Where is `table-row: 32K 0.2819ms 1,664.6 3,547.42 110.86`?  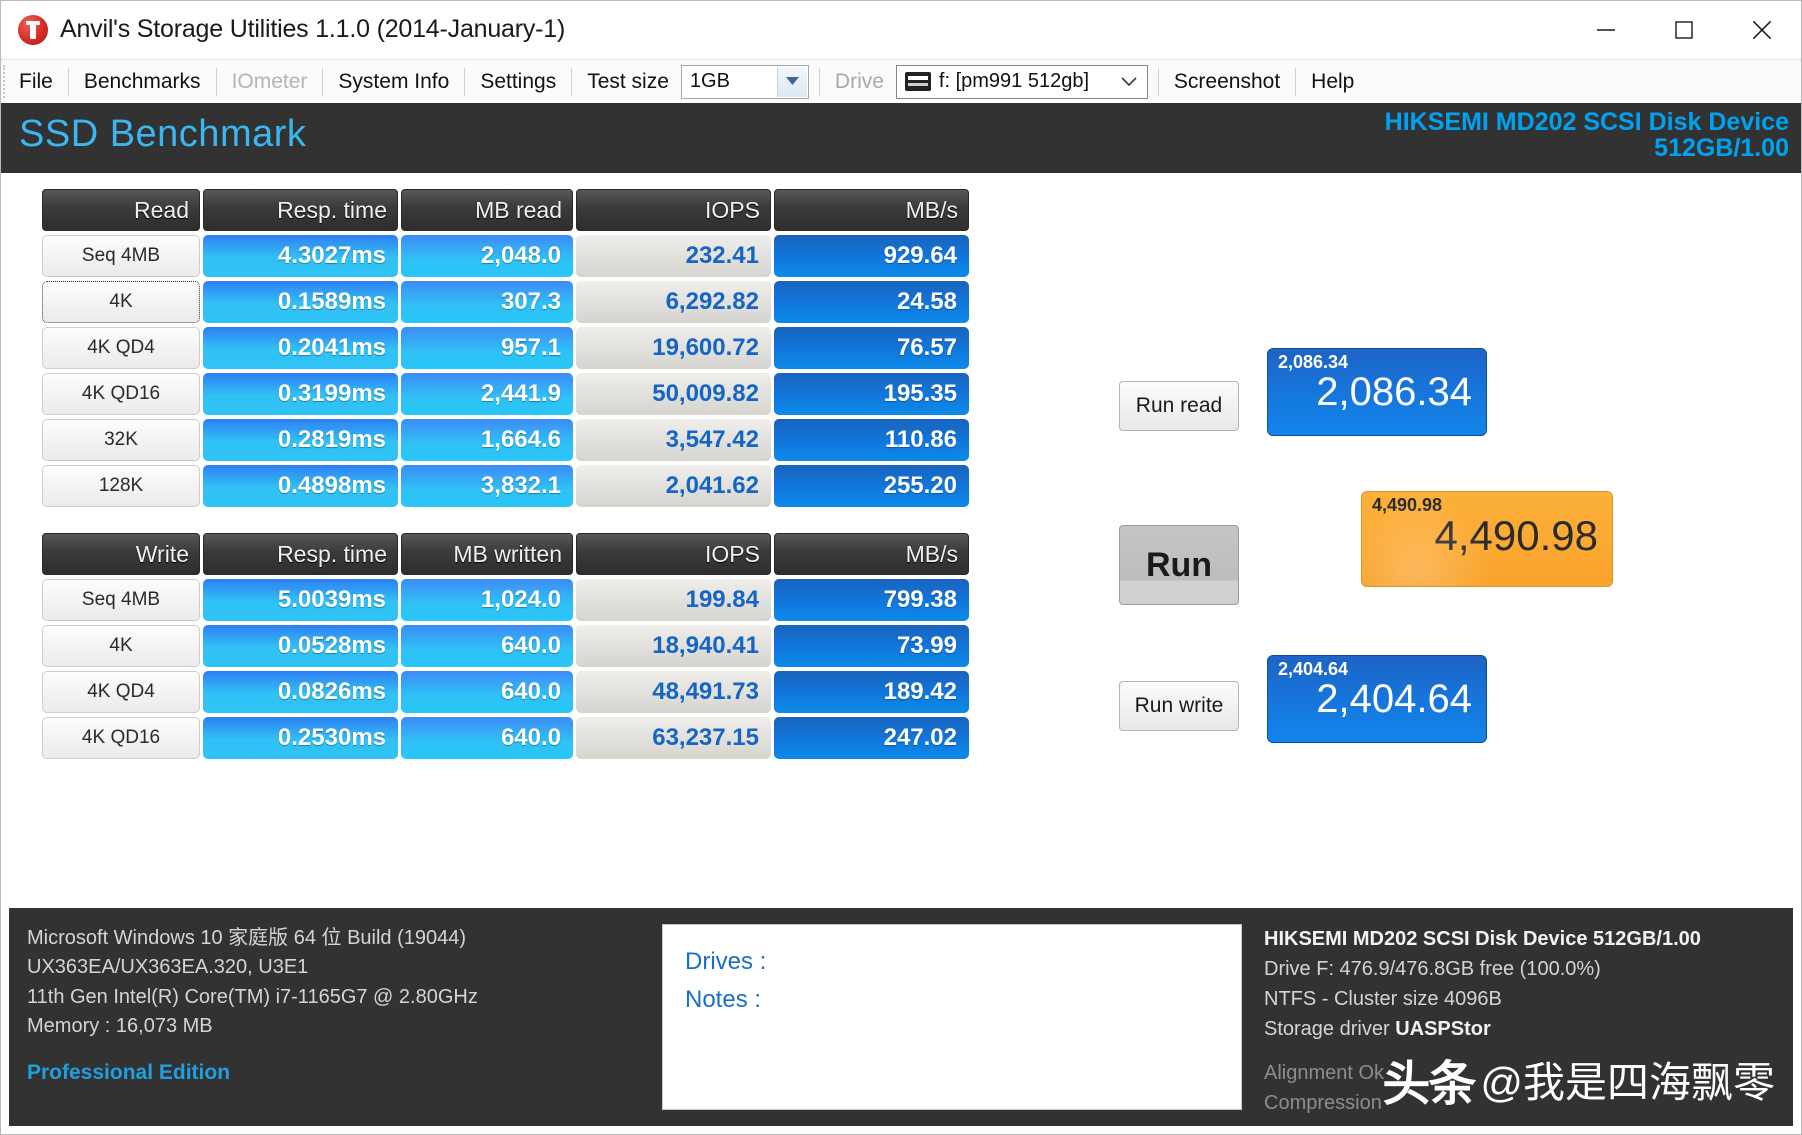
table-row: 32K 0.2819ms 1,664.6 3,547.42 110.86 is located at coordinates (505, 440).